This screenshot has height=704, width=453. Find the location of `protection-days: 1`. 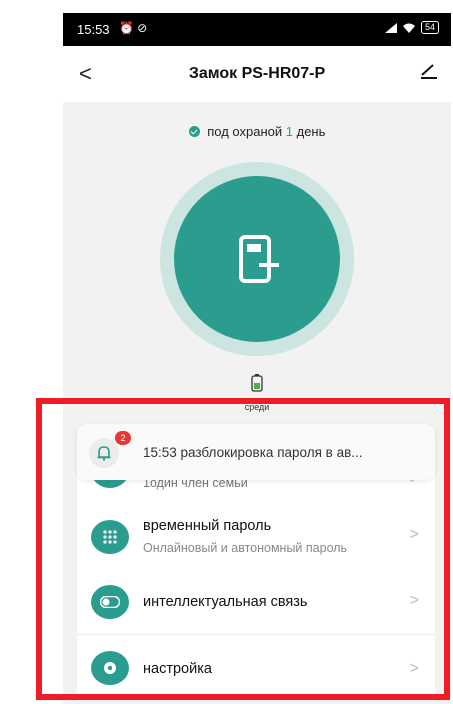

protection-days: 1 is located at coordinates (289, 131).